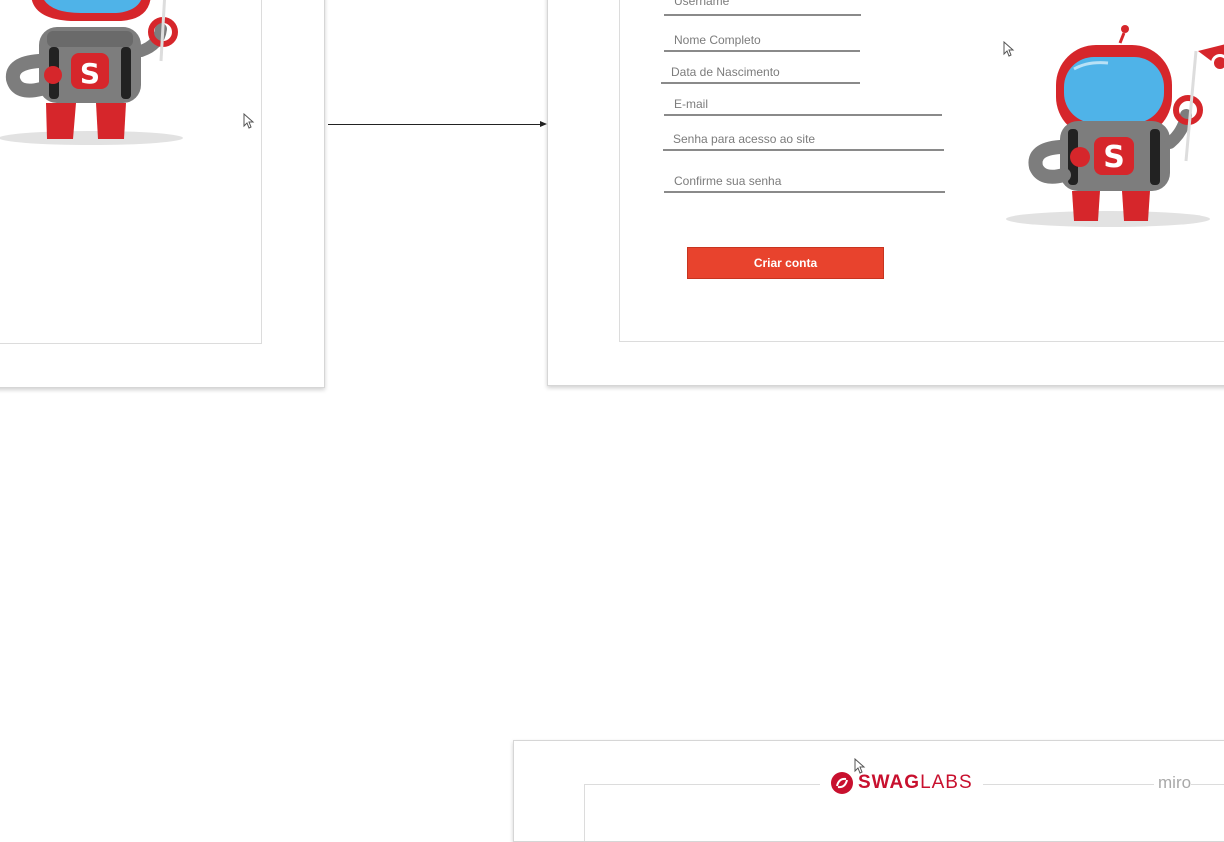  What do you see at coordinates (702, 4) in the screenshot?
I see `username-placeholder: Username` at bounding box center [702, 4].